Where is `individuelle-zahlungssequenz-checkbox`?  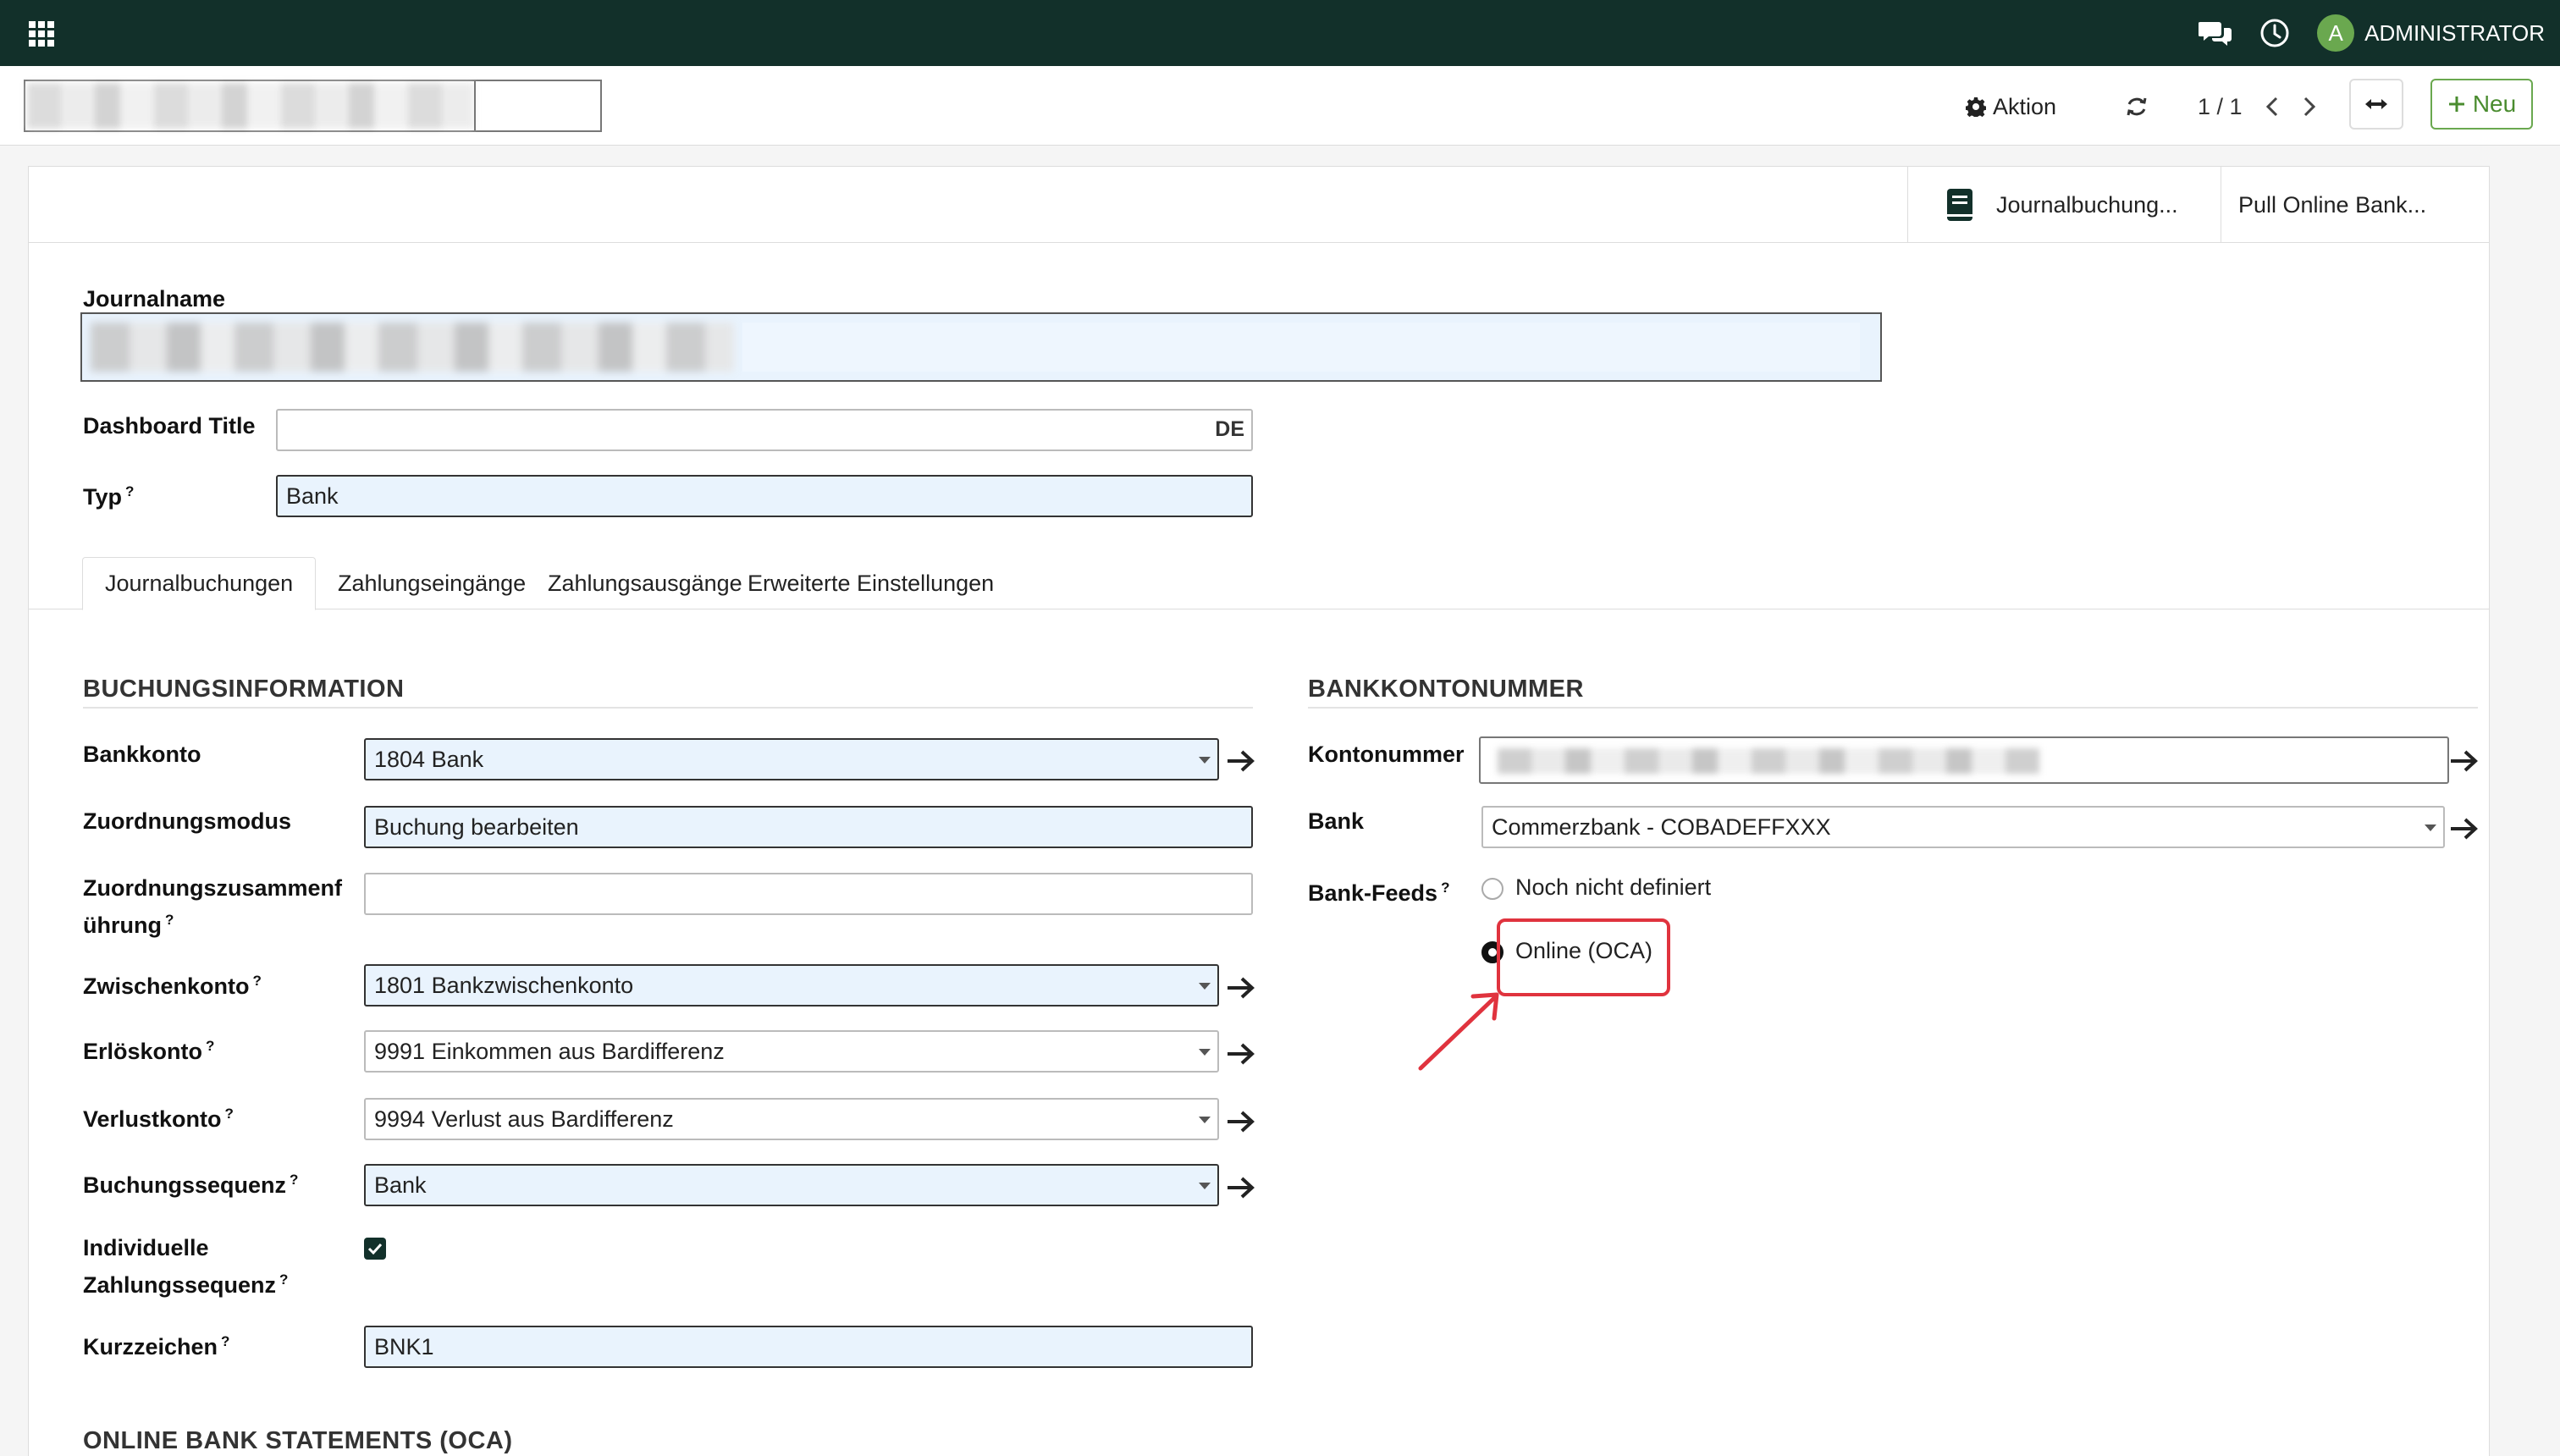
individuelle-zahlungssequenz-checkbox is located at coordinates (375, 1249).